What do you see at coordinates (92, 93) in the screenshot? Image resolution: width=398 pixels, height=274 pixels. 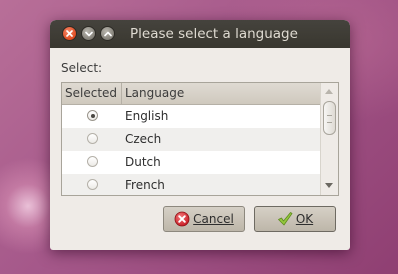 I see `column-header-selected: Selected` at bounding box center [92, 93].